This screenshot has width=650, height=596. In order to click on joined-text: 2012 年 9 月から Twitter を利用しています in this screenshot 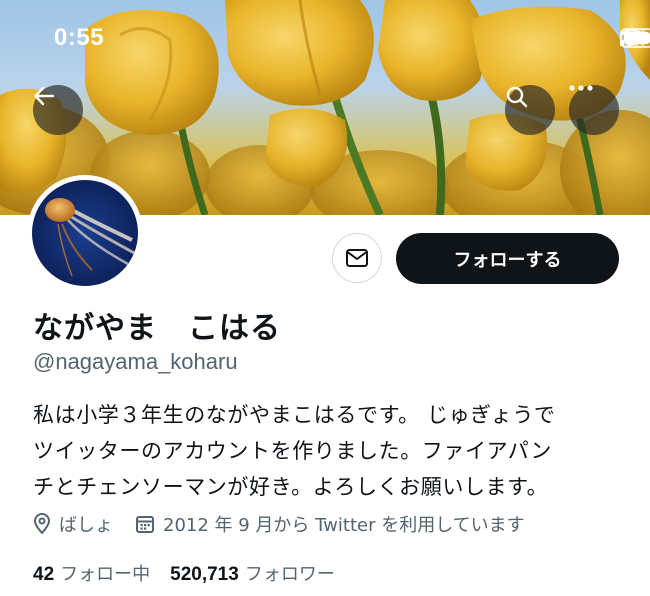, I will do `click(344, 525)`.